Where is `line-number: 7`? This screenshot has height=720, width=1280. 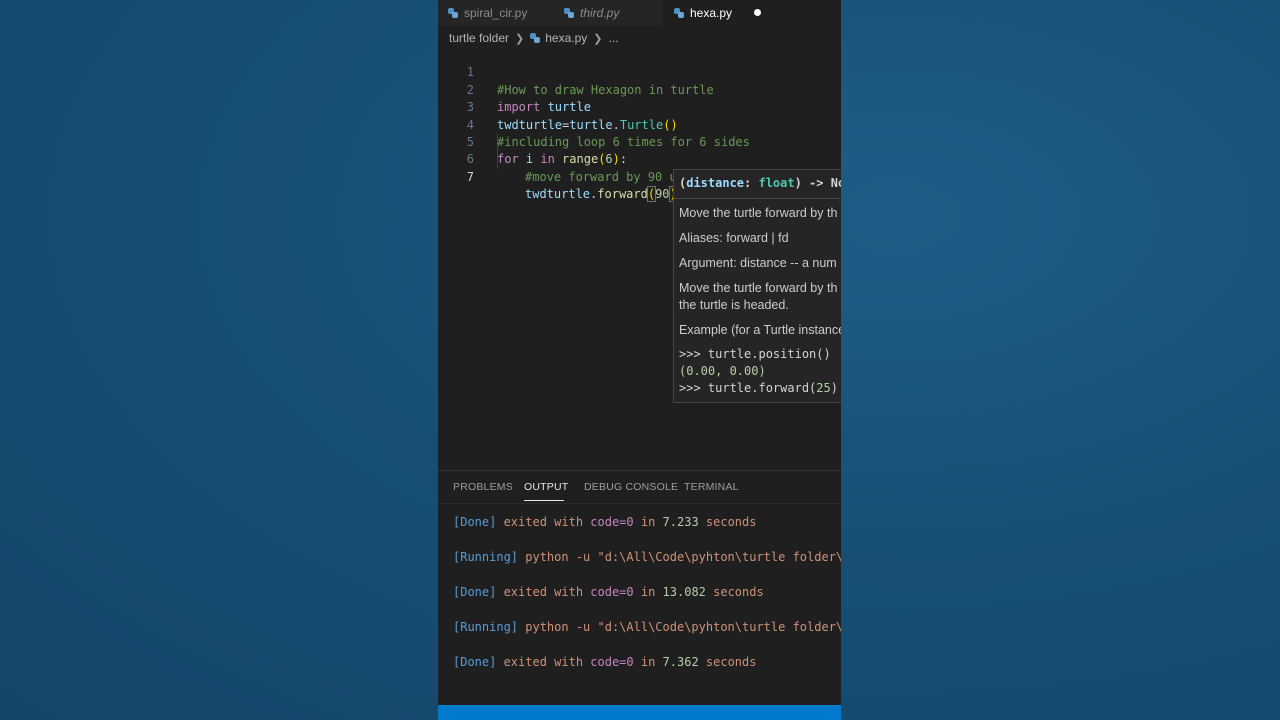 line-number: 7 is located at coordinates (470, 176).